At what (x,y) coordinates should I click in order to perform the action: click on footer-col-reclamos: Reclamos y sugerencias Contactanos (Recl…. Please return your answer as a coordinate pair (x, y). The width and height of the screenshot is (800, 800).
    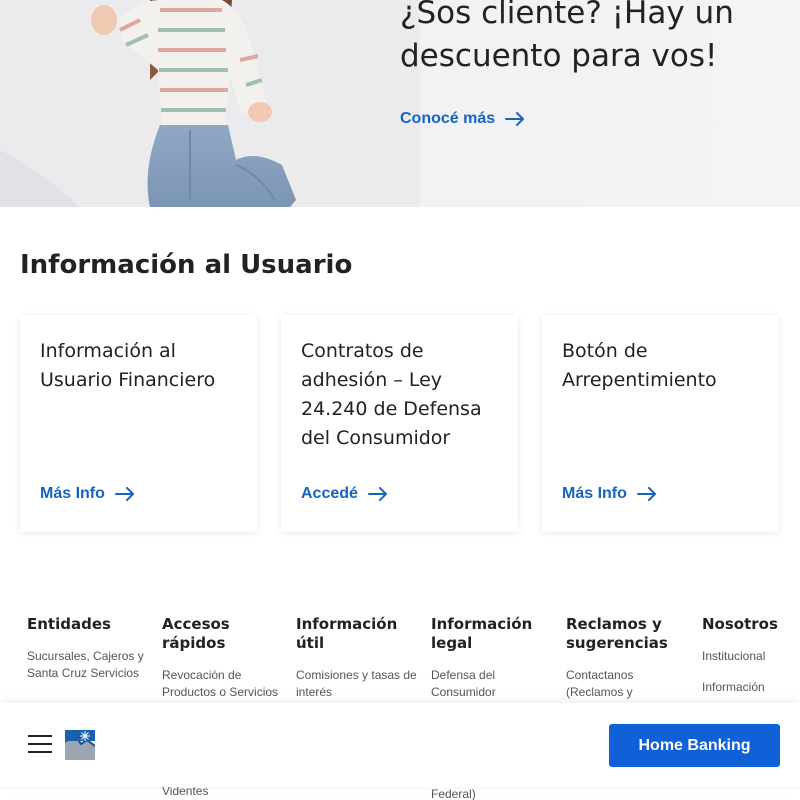
    Looking at the image, I should click on (628, 665).